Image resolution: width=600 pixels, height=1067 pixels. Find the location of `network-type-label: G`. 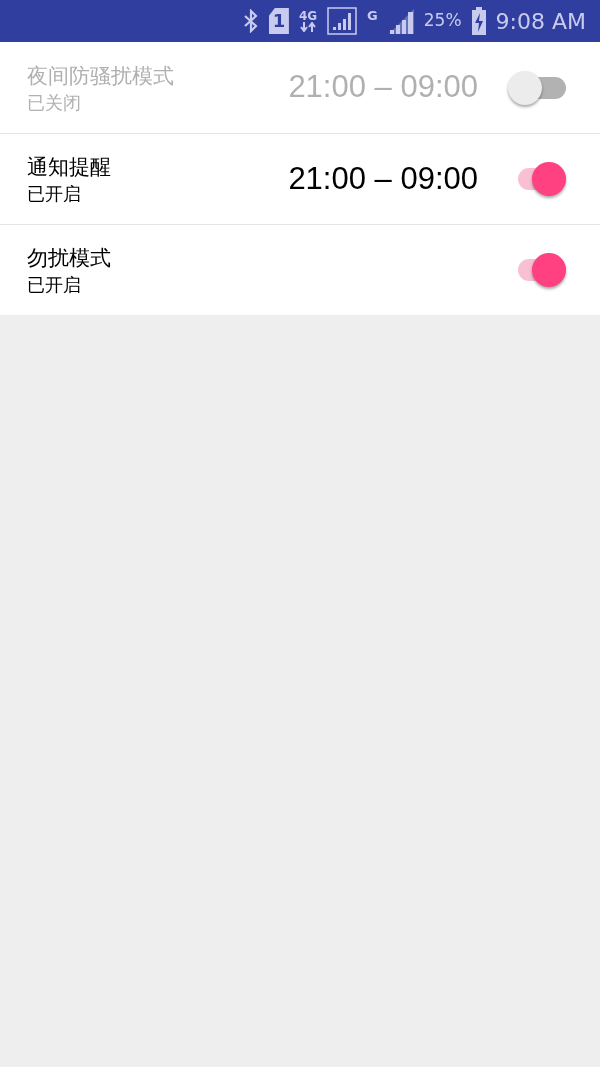

network-type-label: G is located at coordinates (372, 16).